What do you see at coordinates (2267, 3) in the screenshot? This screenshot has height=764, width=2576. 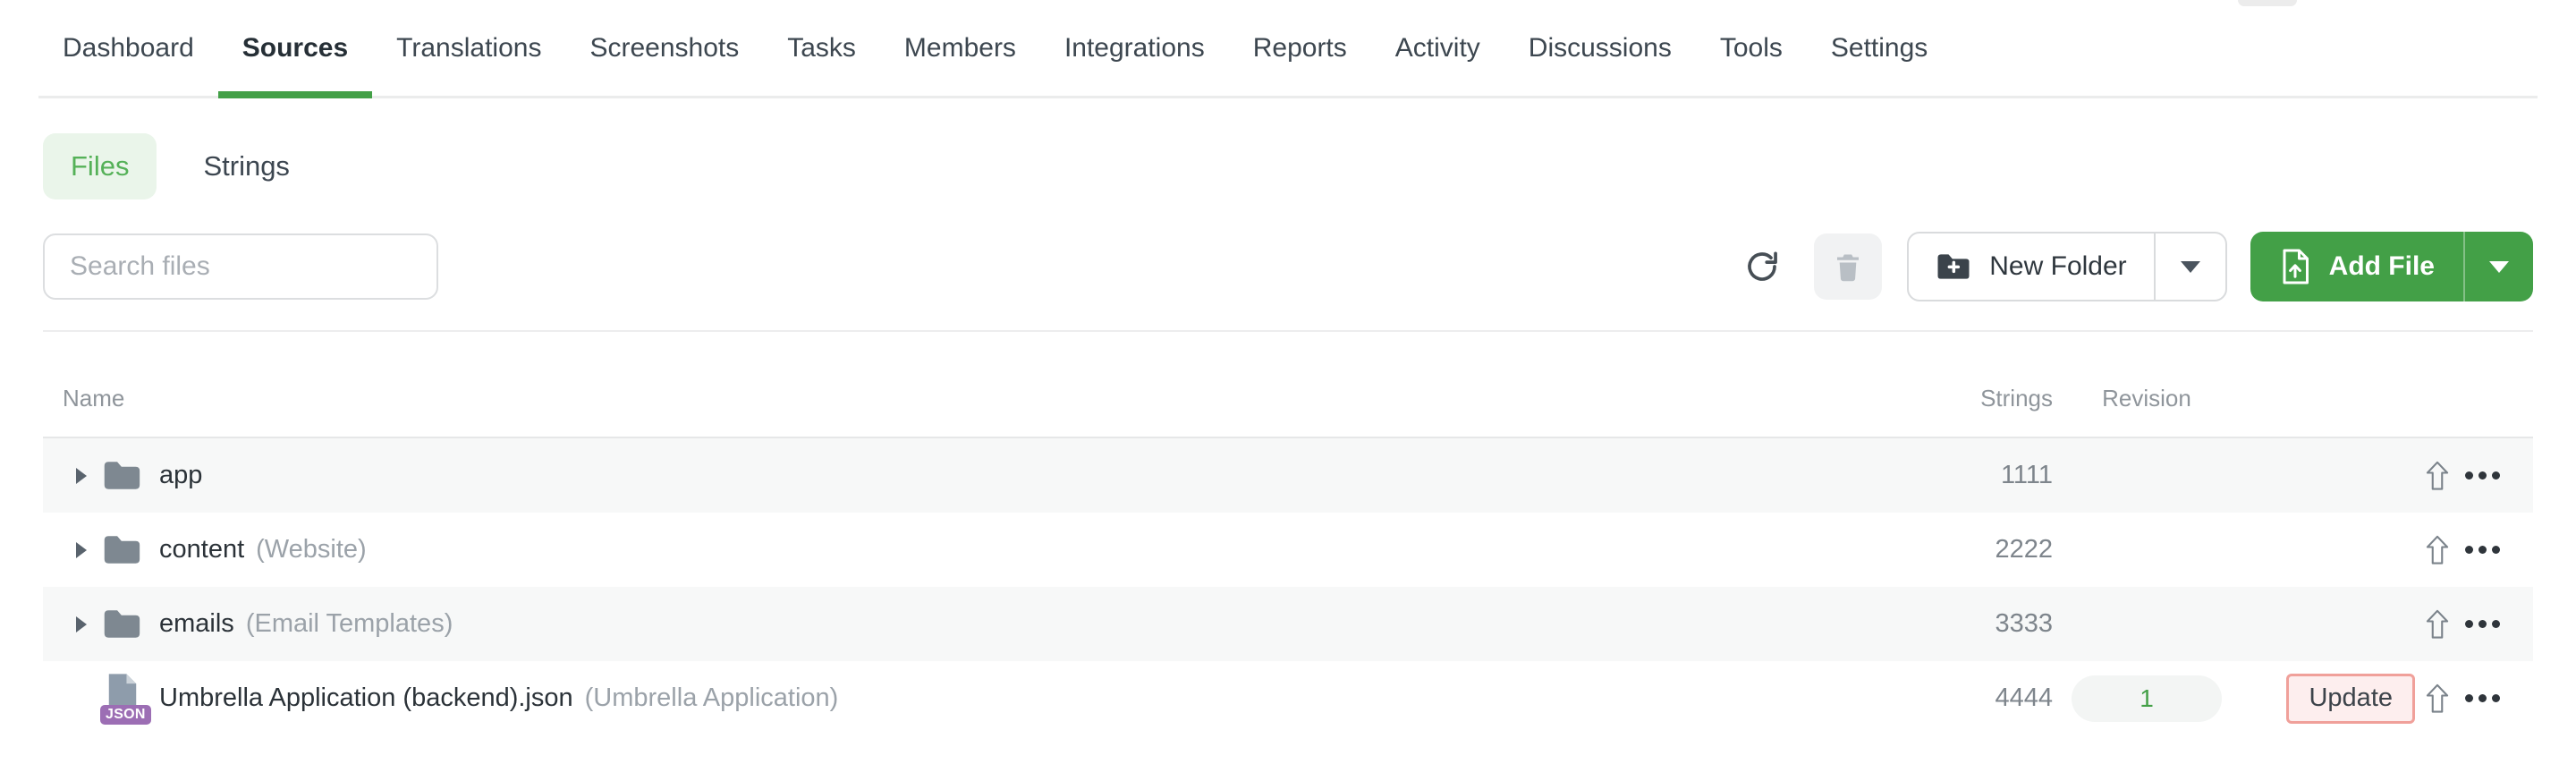 I see `cutoff-element-remnant` at bounding box center [2267, 3].